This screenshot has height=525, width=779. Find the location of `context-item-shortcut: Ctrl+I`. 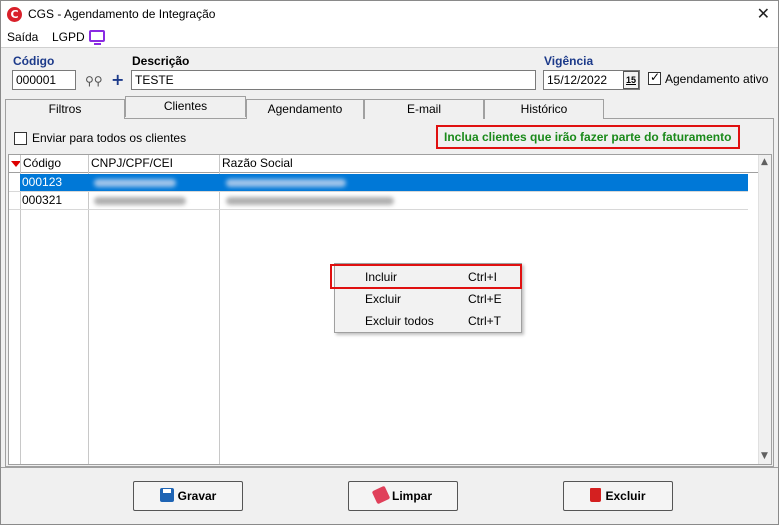

context-item-shortcut: Ctrl+I is located at coordinates (483, 277).